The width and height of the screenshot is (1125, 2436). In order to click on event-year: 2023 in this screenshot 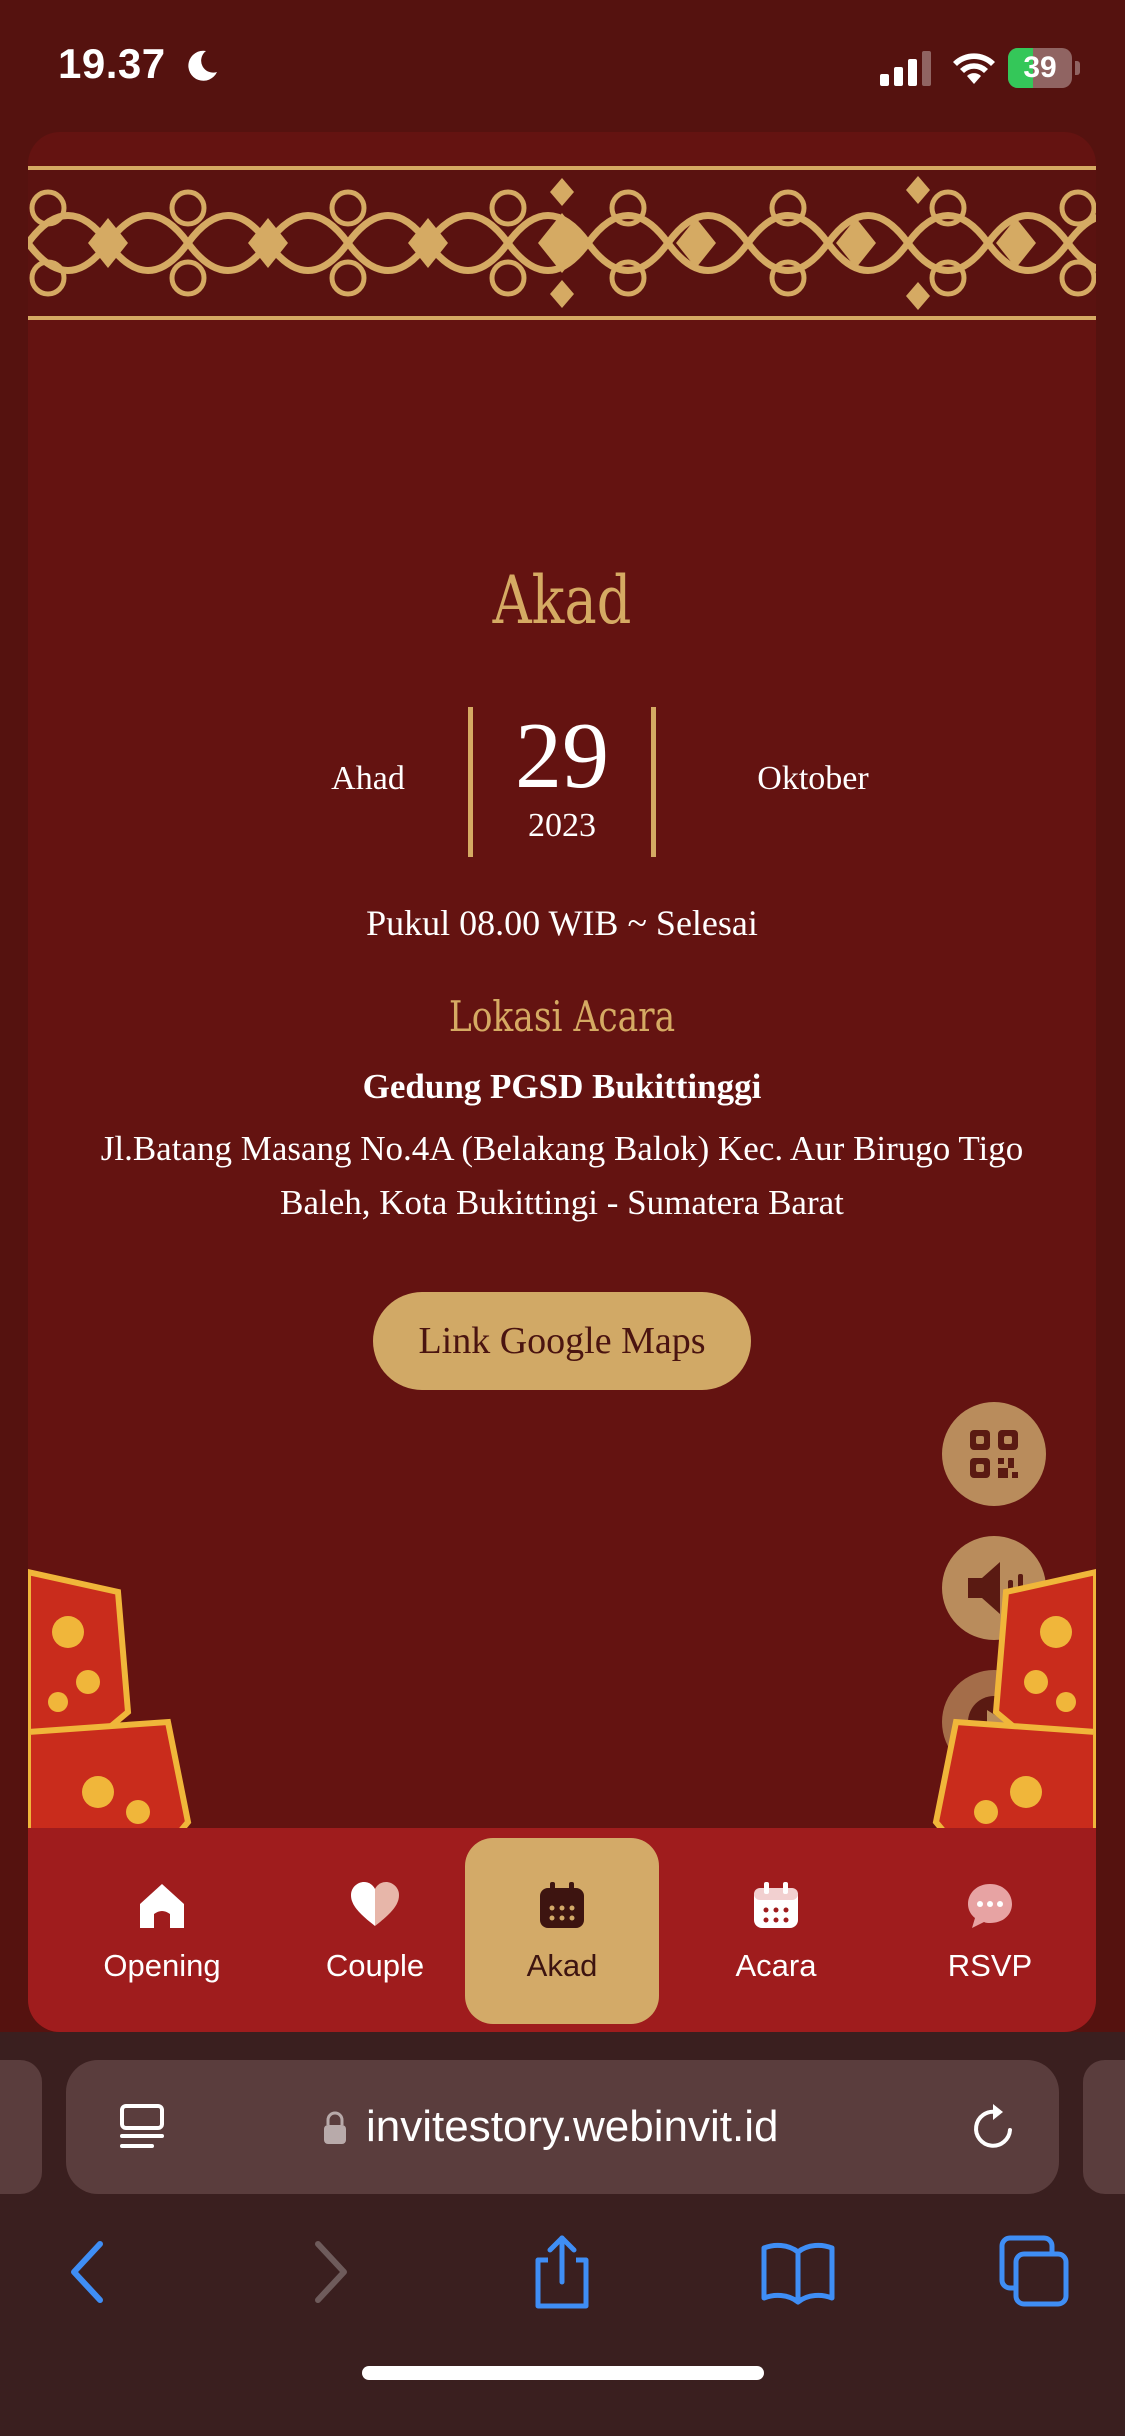, I will do `click(562, 825)`.